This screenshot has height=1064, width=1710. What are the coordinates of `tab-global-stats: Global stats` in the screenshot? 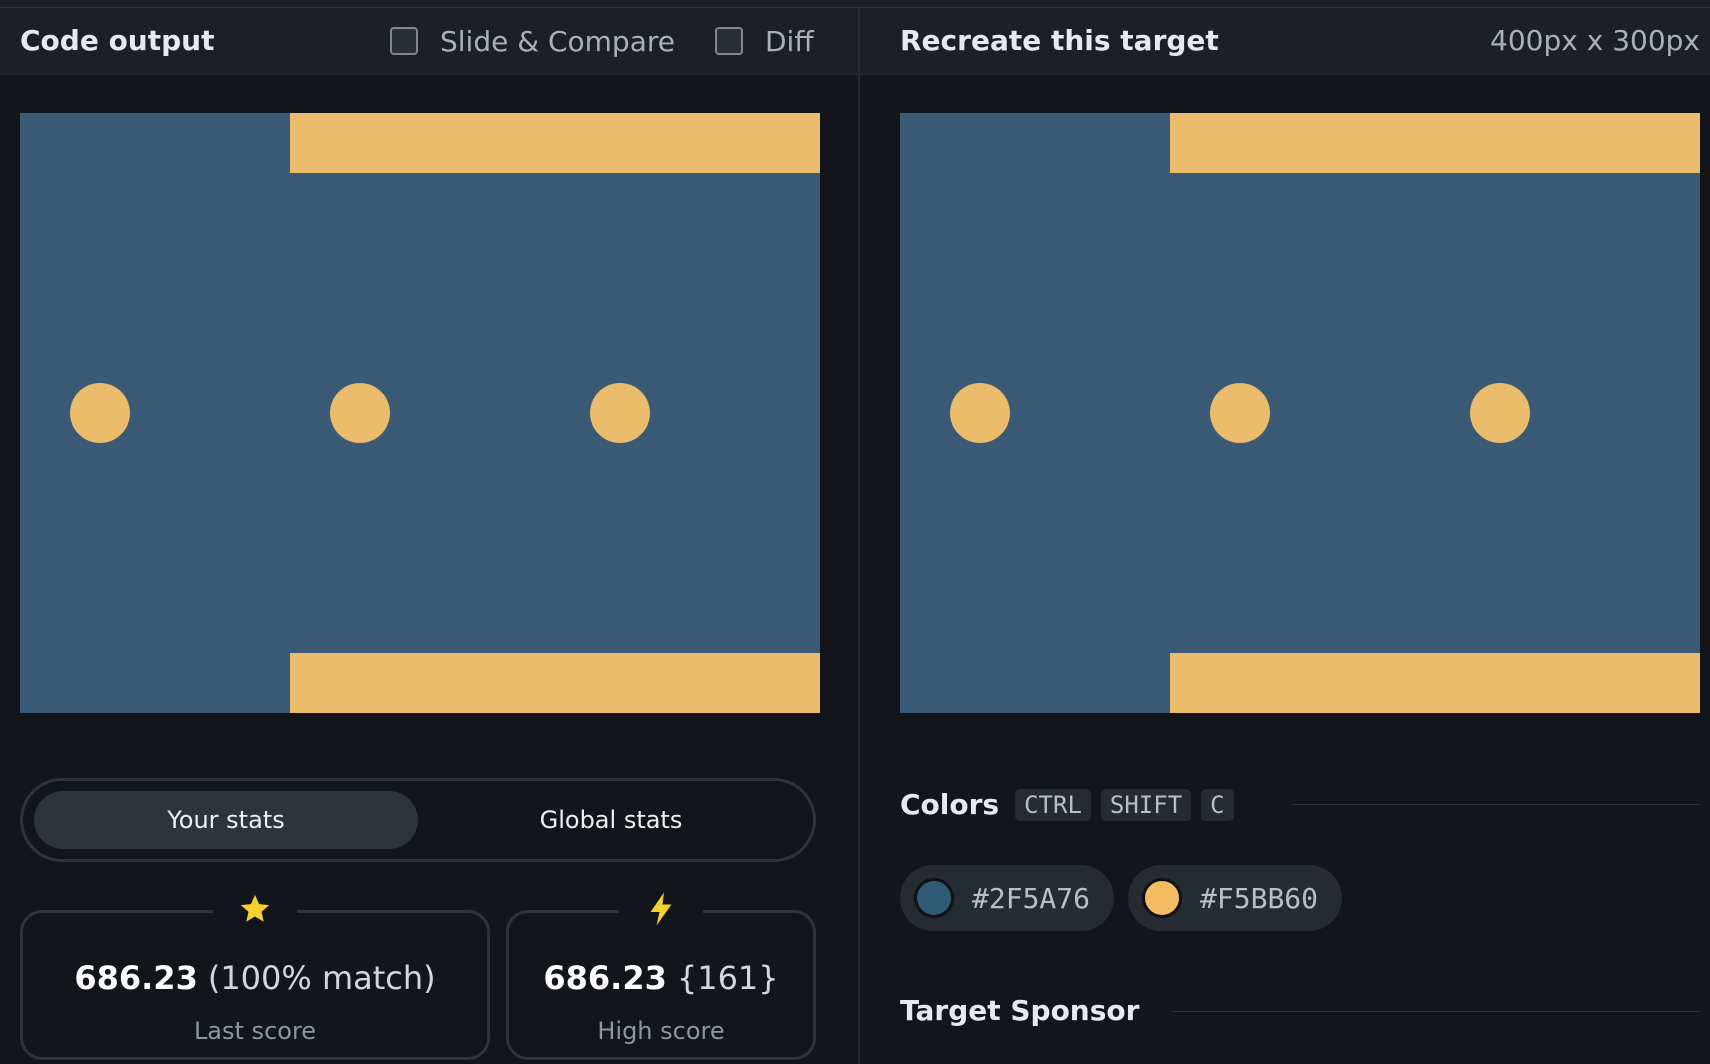 It's located at (611, 820).